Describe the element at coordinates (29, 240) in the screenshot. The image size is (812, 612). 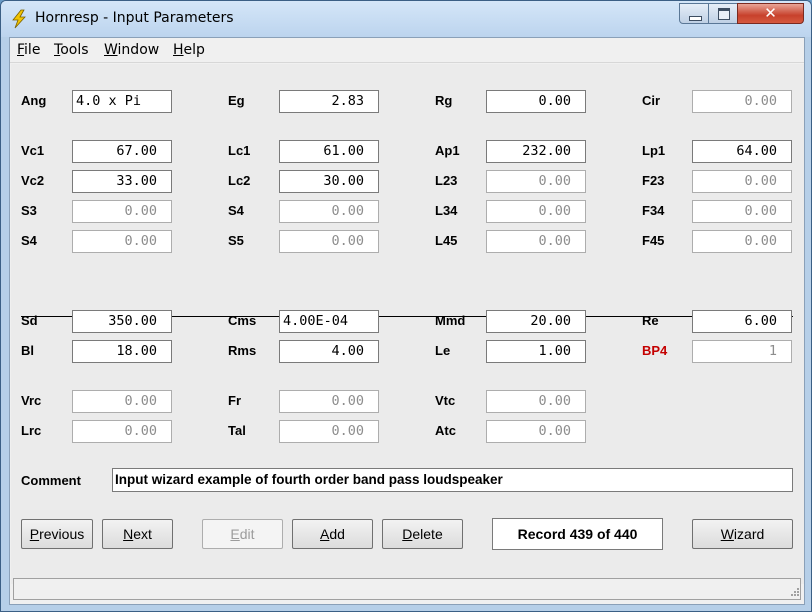
I see `label-s4: S4` at that location.